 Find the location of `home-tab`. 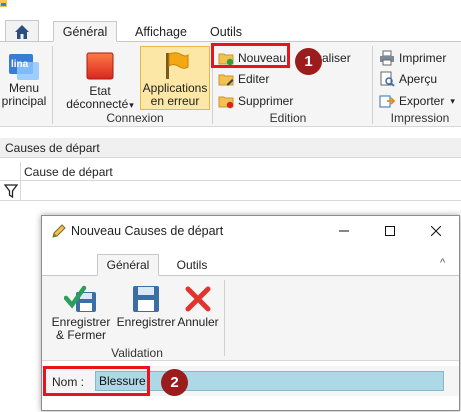

home-tab is located at coordinates (22, 31).